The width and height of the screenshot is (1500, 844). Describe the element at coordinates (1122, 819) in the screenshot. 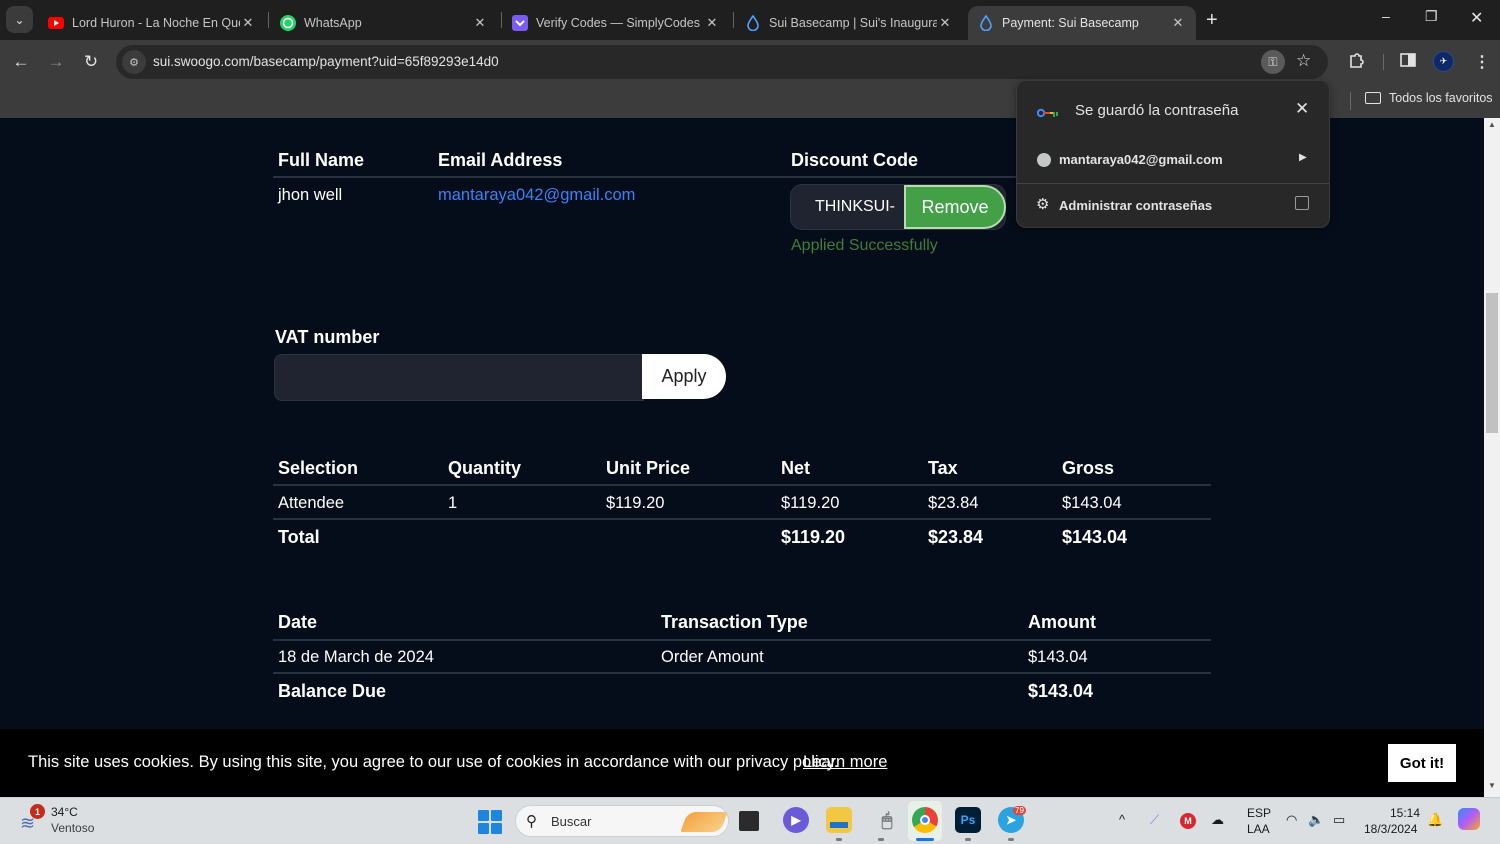

I see `show-hidden-icons-chevron-up-icon: ^` at that location.